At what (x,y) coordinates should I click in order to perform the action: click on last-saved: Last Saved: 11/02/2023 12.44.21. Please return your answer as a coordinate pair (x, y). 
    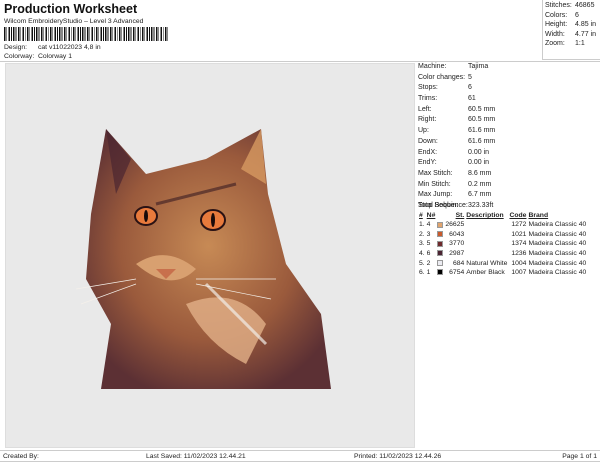
    Looking at the image, I should click on (196, 456).